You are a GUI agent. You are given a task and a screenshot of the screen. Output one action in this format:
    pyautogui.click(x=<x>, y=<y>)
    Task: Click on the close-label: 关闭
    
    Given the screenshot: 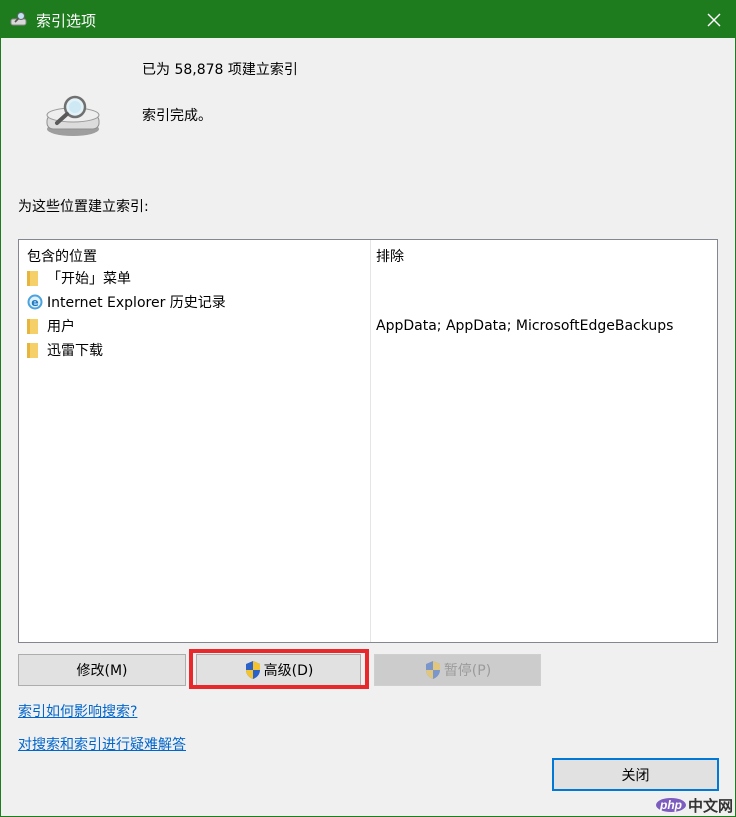 What is the action you would take?
    pyautogui.click(x=635, y=775)
    